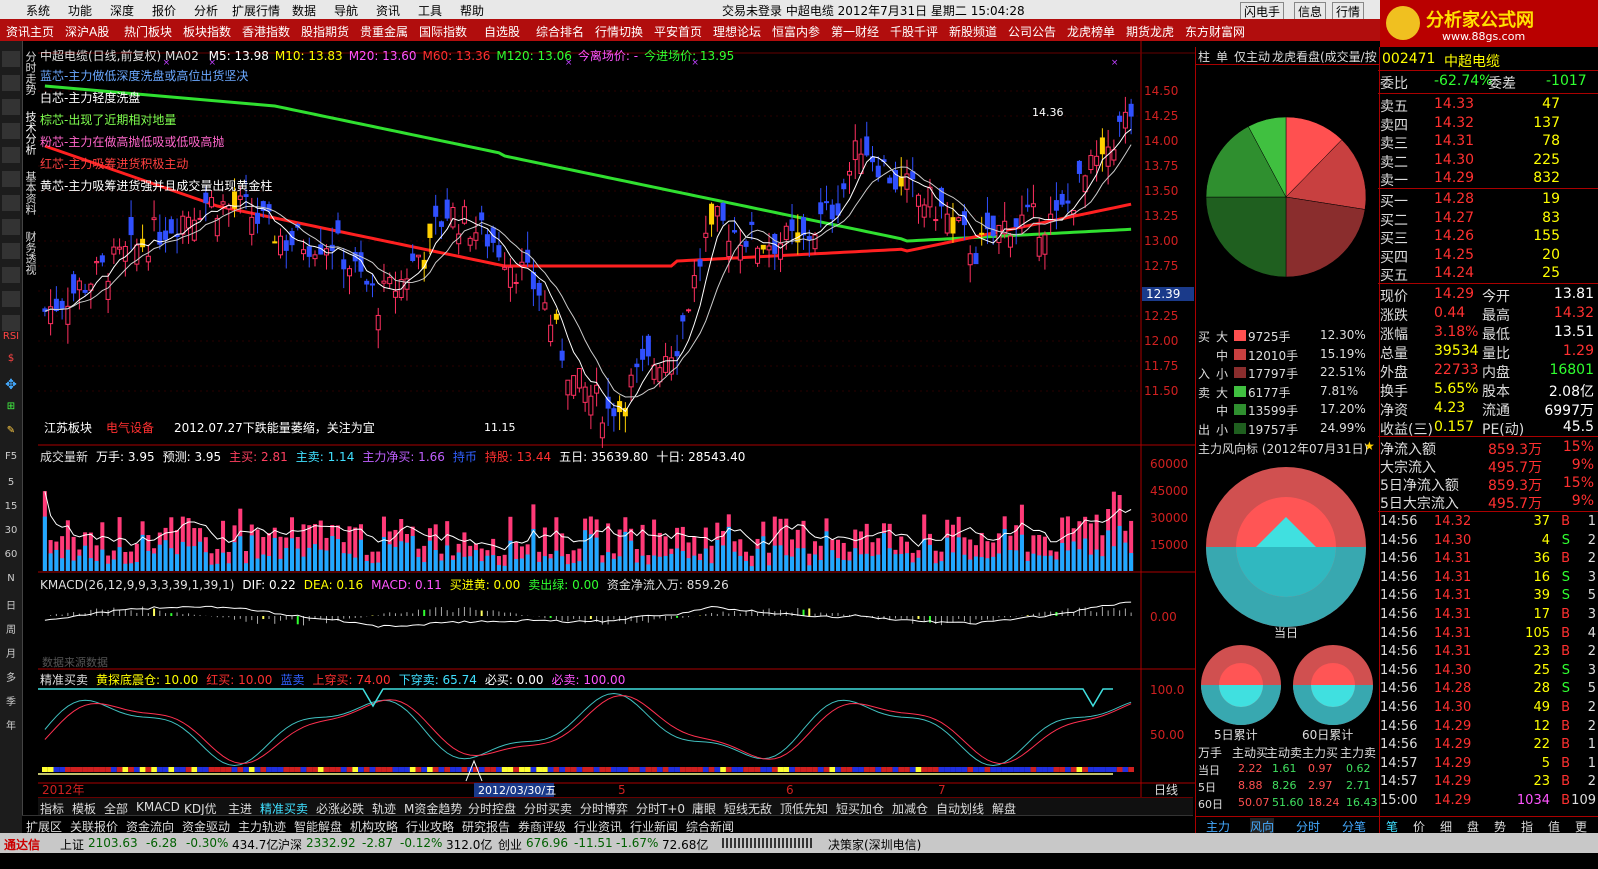 The image size is (1598, 869). I want to click on nav-item: 国际指数, so click(443, 31).